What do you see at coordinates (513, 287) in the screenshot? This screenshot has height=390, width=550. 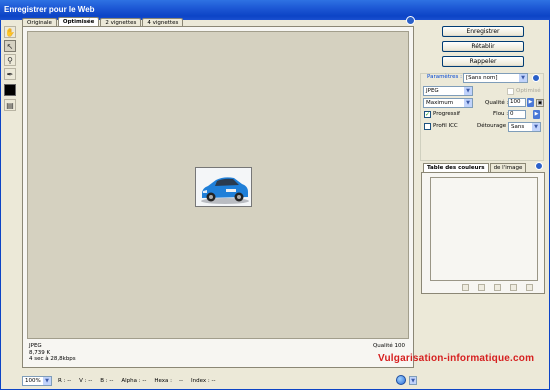 I see `new-color-icon` at bounding box center [513, 287].